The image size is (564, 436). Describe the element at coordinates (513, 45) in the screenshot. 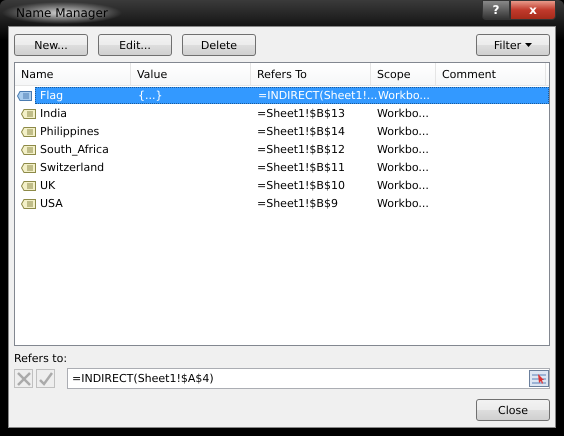

I see `filter-button: Filter` at that location.